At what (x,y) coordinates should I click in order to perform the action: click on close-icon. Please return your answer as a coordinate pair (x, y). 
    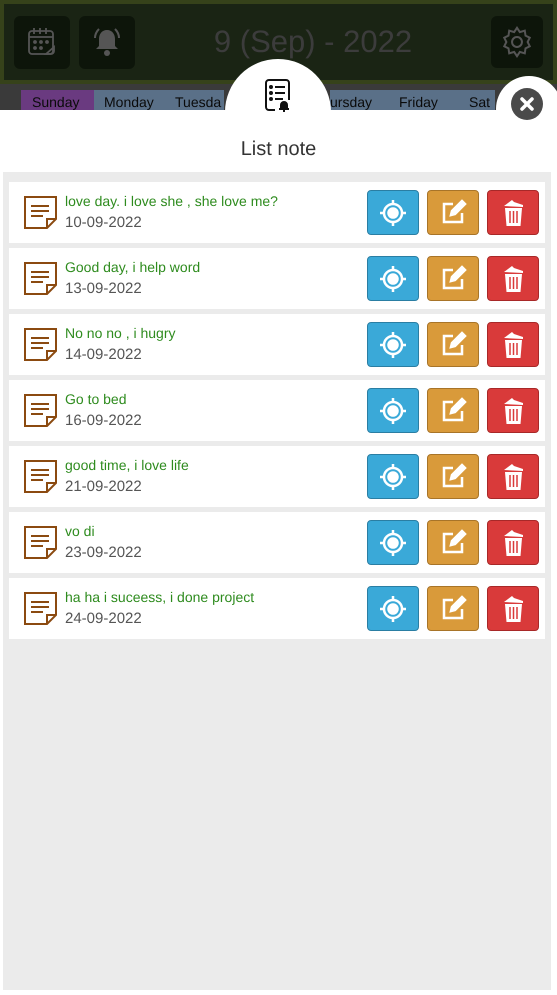
    Looking at the image, I should click on (527, 104).